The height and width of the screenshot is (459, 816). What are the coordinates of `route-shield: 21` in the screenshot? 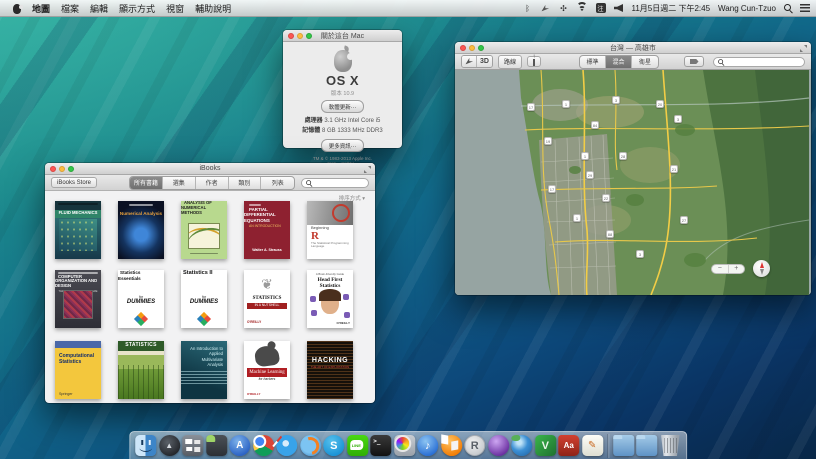 It's located at (674, 169).